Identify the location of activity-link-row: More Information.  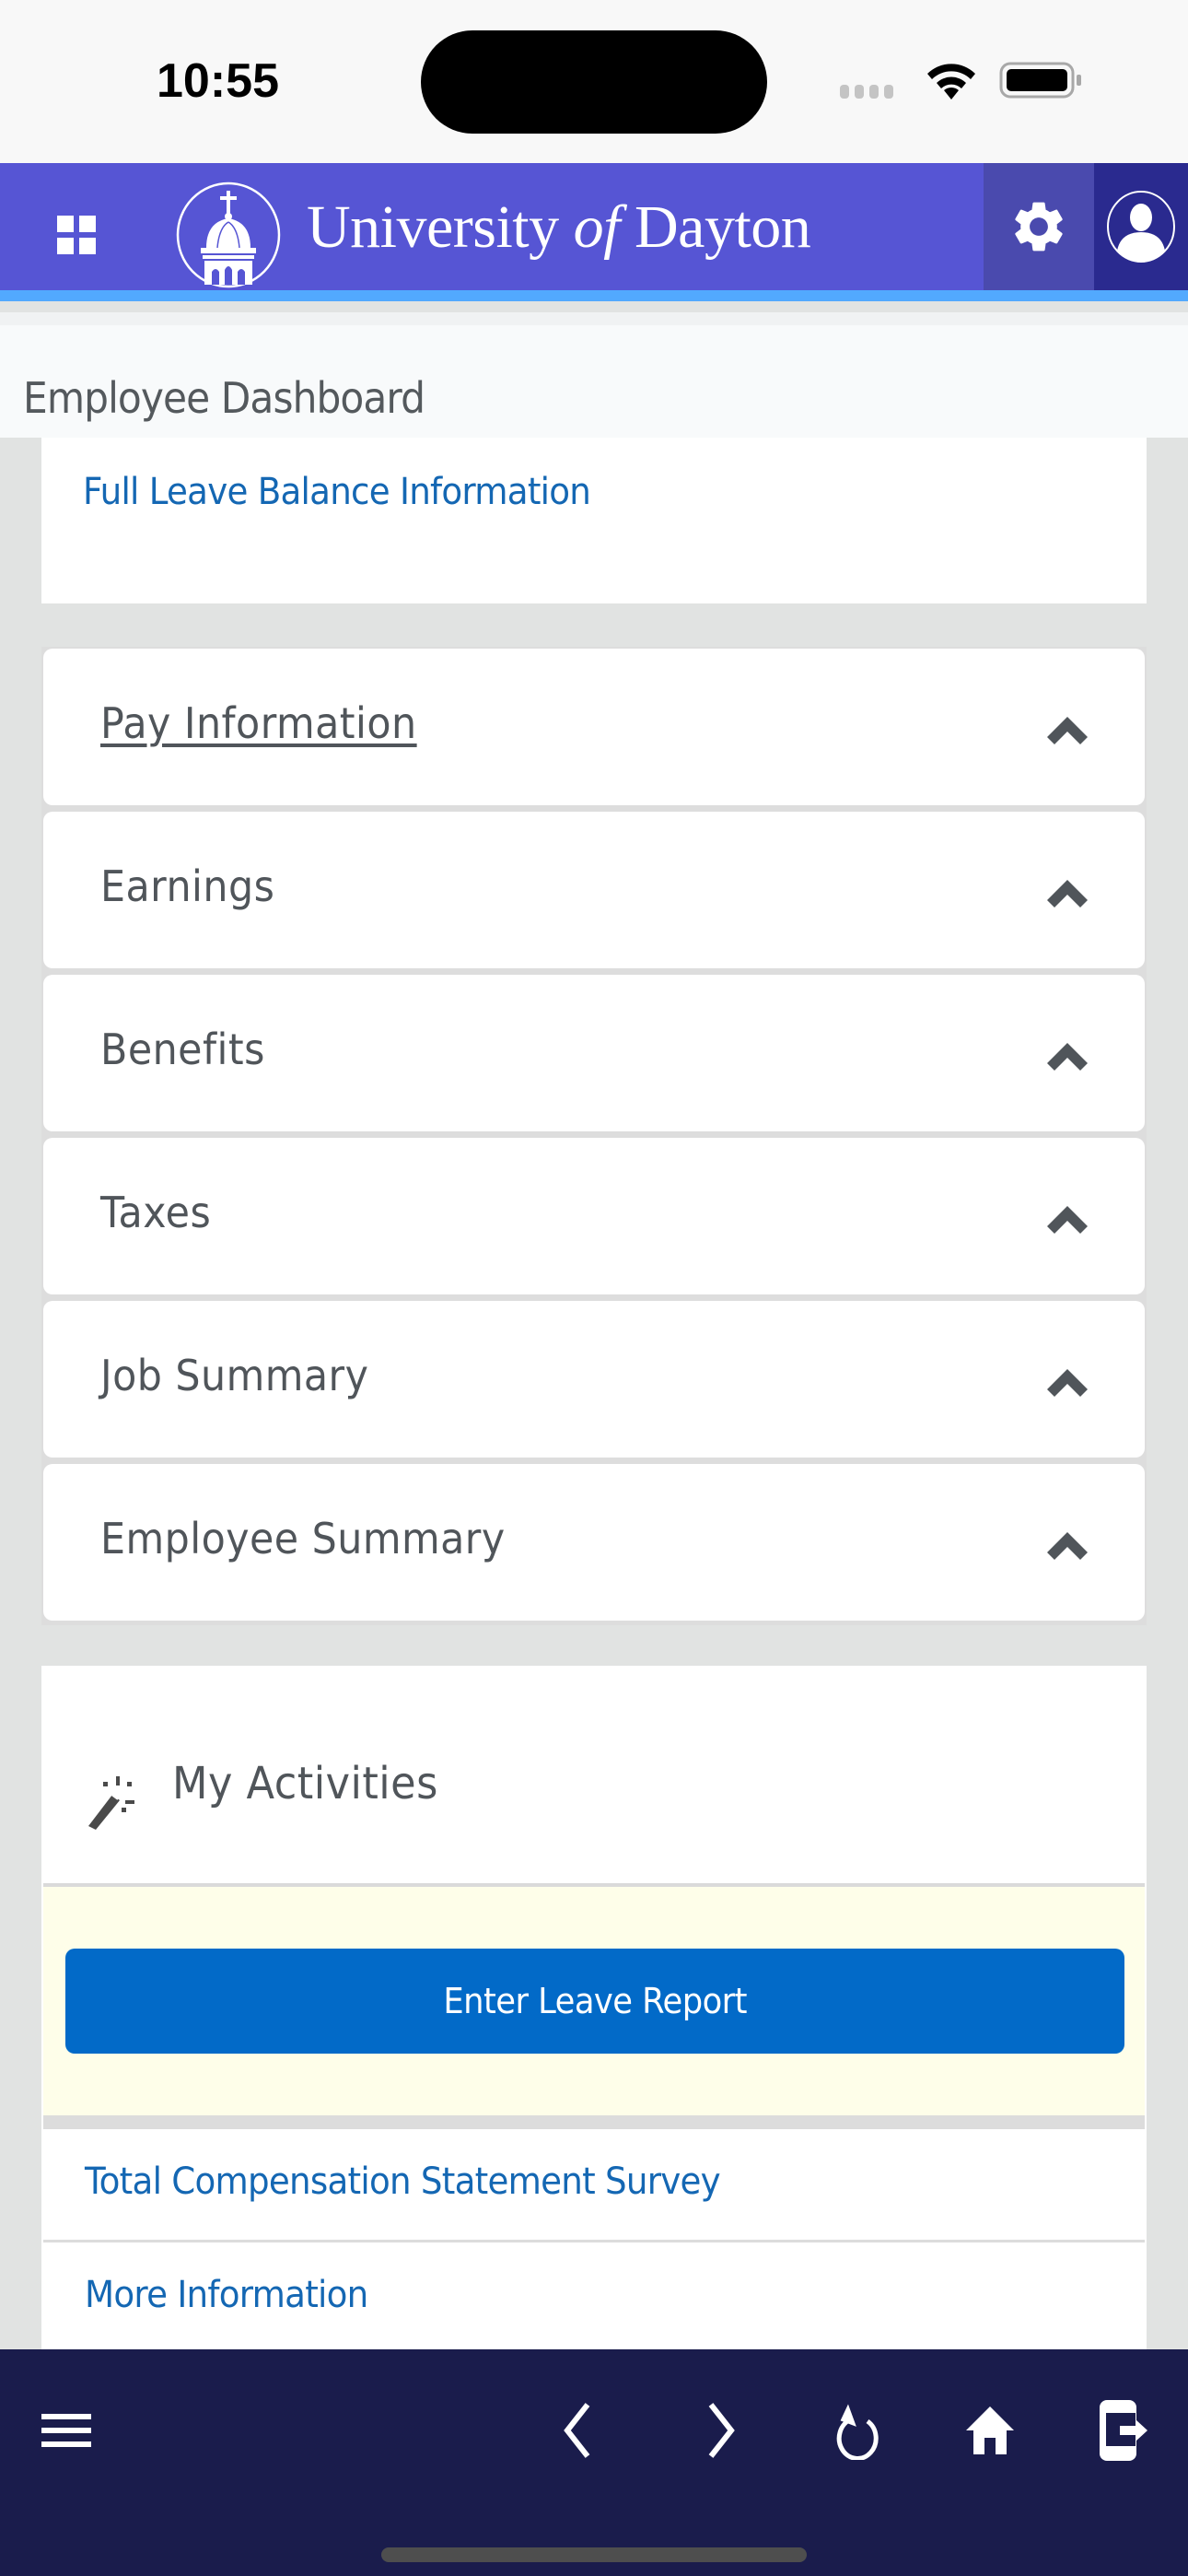
(594, 2297).